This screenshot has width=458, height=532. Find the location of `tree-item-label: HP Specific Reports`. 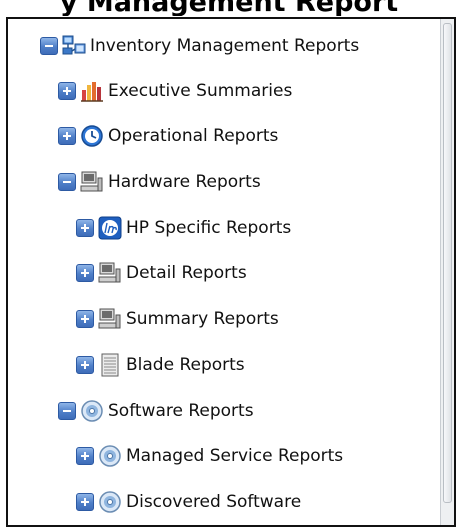

tree-item-label: HP Specific Reports is located at coordinates (209, 228).